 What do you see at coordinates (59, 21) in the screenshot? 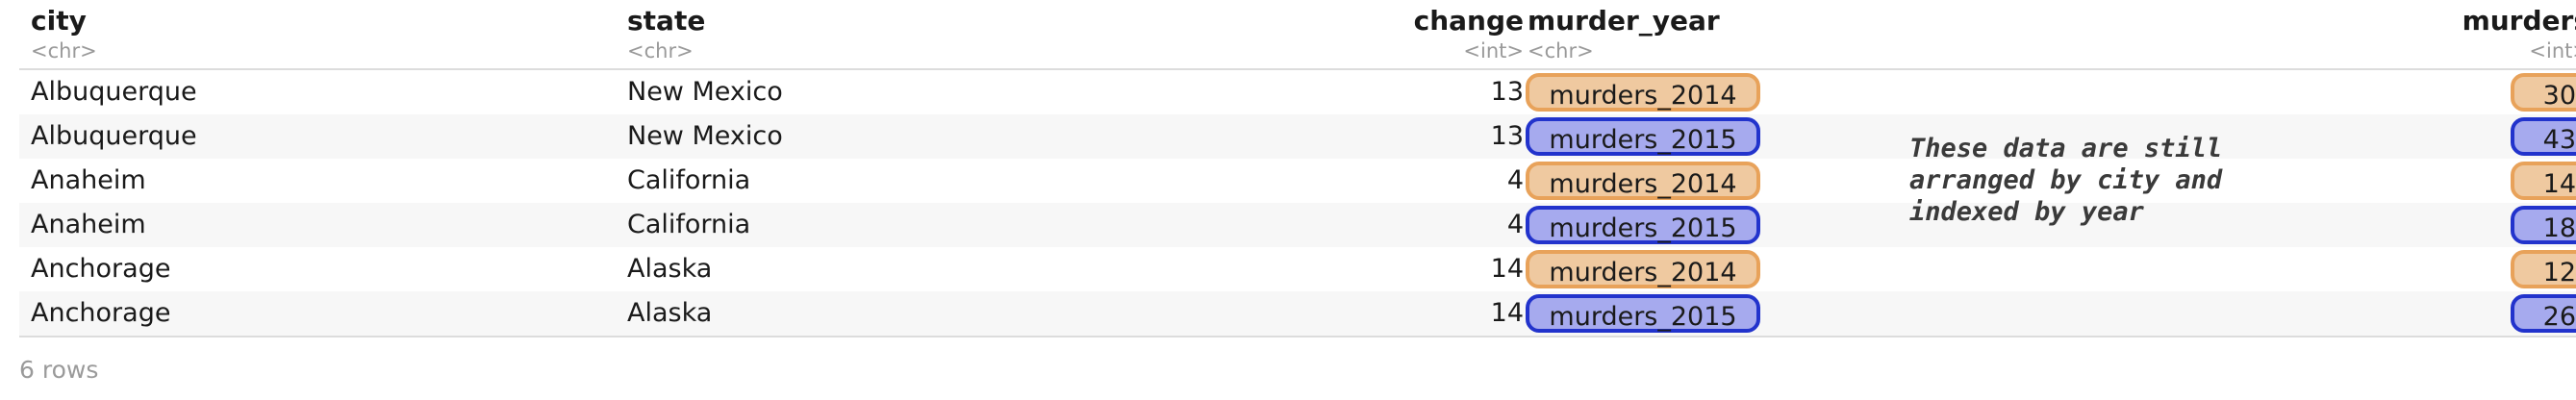
I see `col-name: city` at bounding box center [59, 21].